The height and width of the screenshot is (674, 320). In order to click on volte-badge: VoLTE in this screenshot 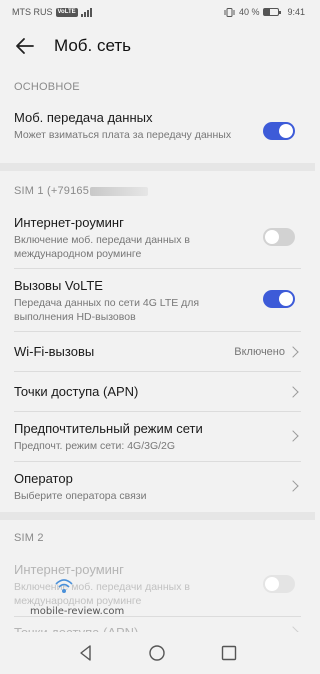, I will do `click(66, 12)`.